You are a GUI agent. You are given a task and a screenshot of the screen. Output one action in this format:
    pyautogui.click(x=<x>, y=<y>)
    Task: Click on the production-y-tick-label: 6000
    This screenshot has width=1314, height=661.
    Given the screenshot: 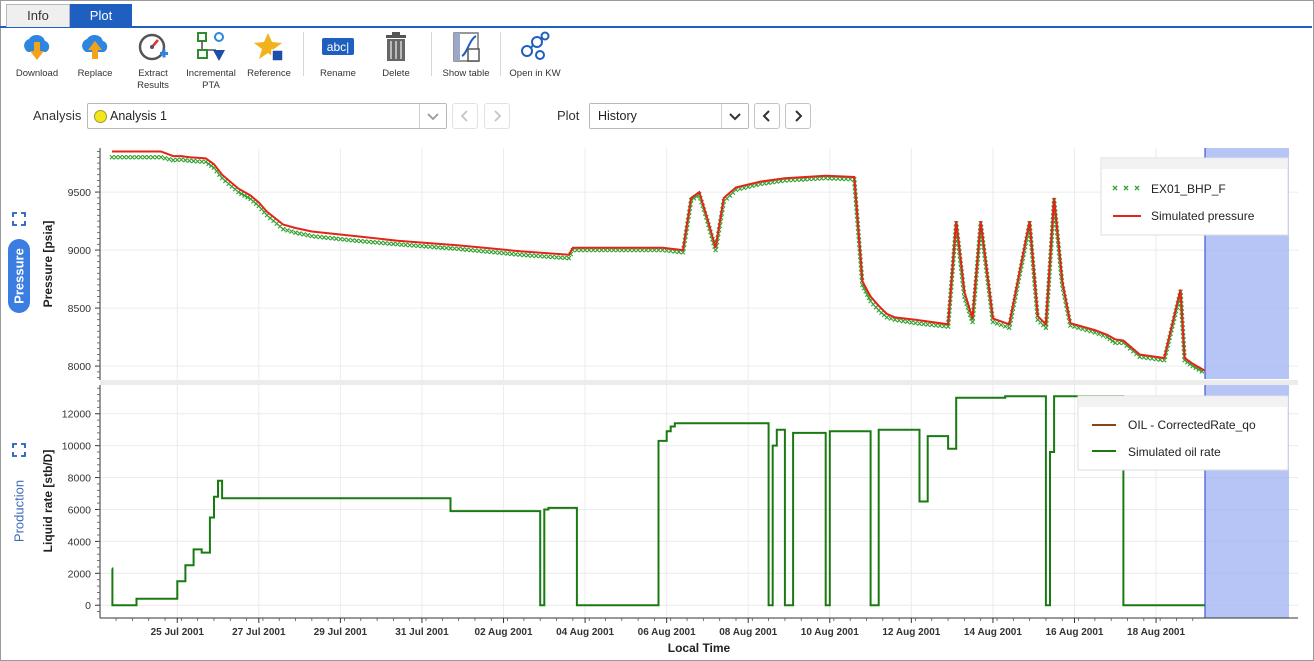 What is the action you would take?
    pyautogui.click(x=80, y=510)
    